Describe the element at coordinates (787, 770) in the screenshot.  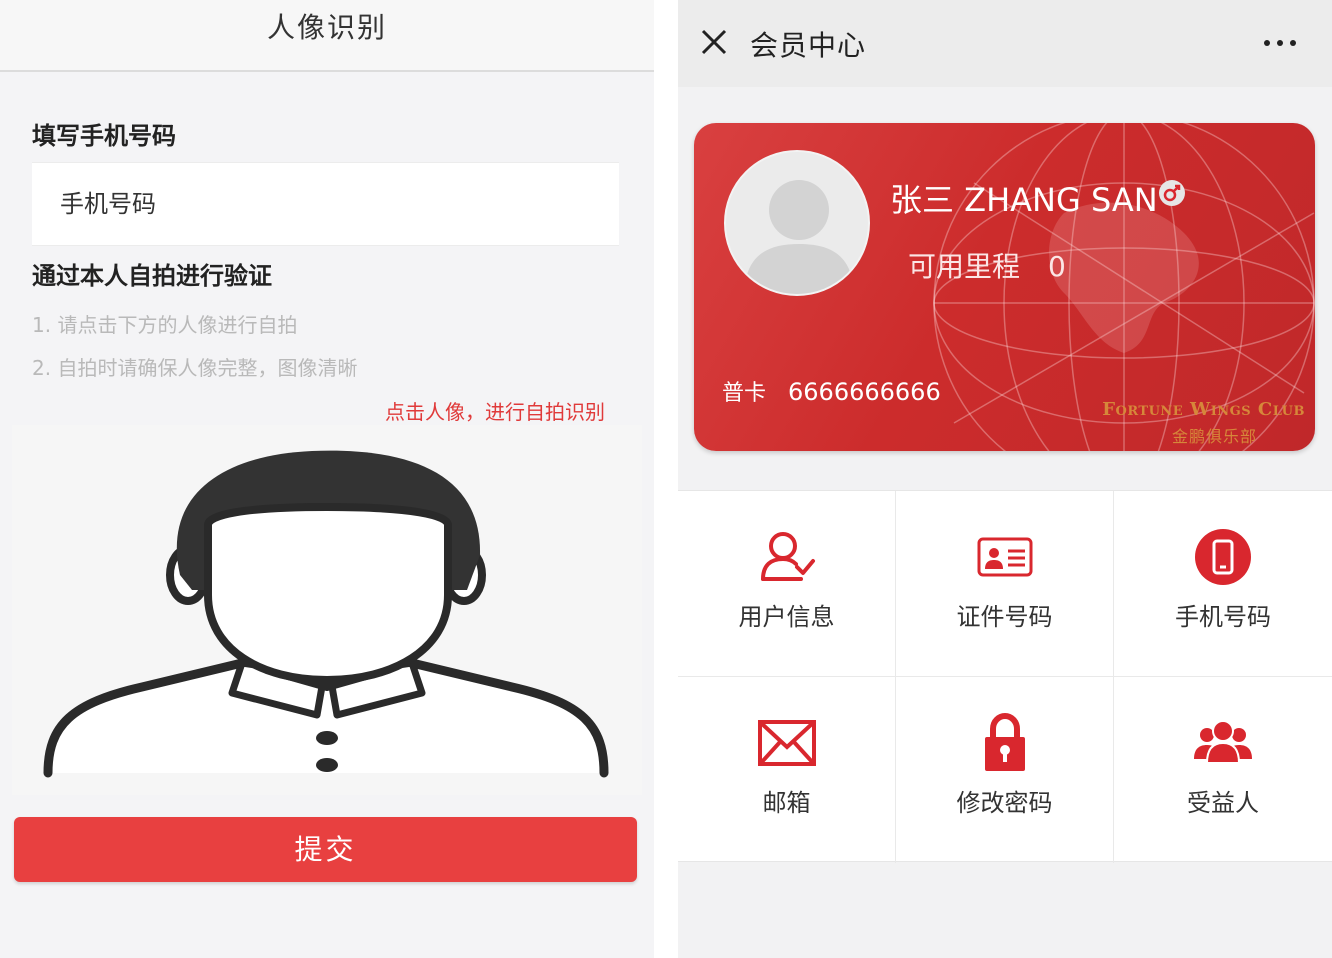
I see `menu-email: 邮箱` at that location.